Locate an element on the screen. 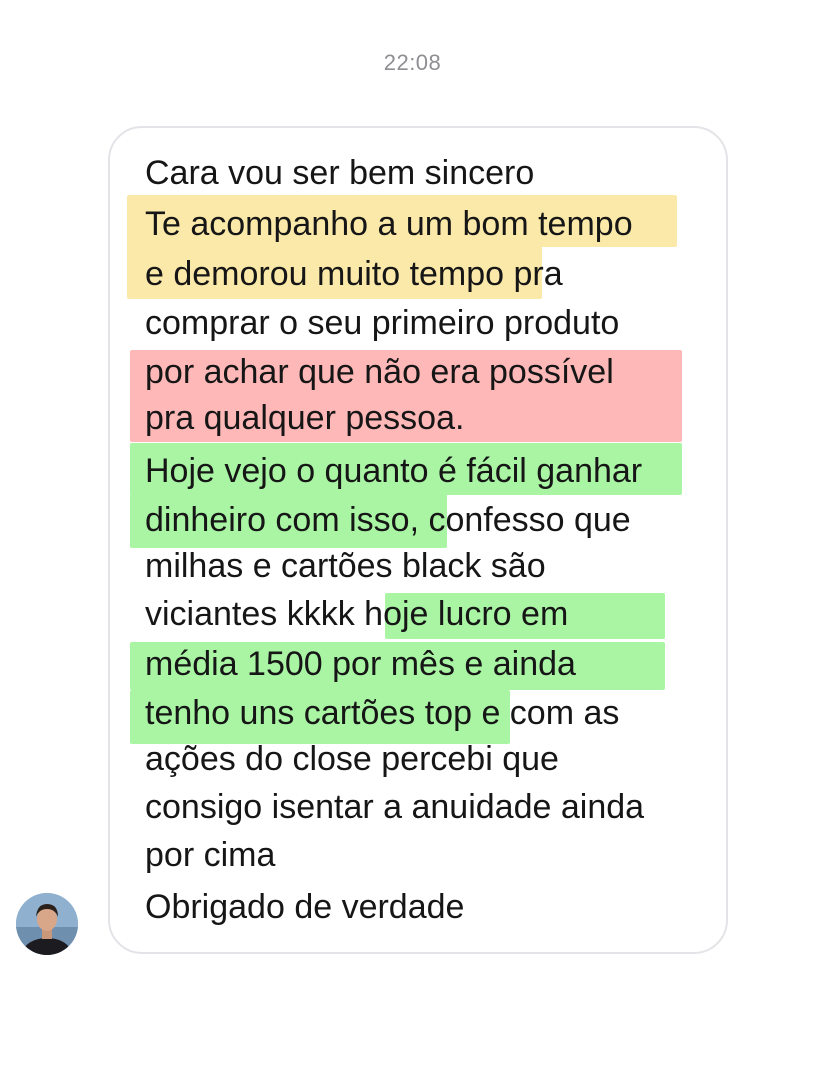 The image size is (825, 1080). message-line: comprar o seu primeiro produto is located at coordinates (382, 323).